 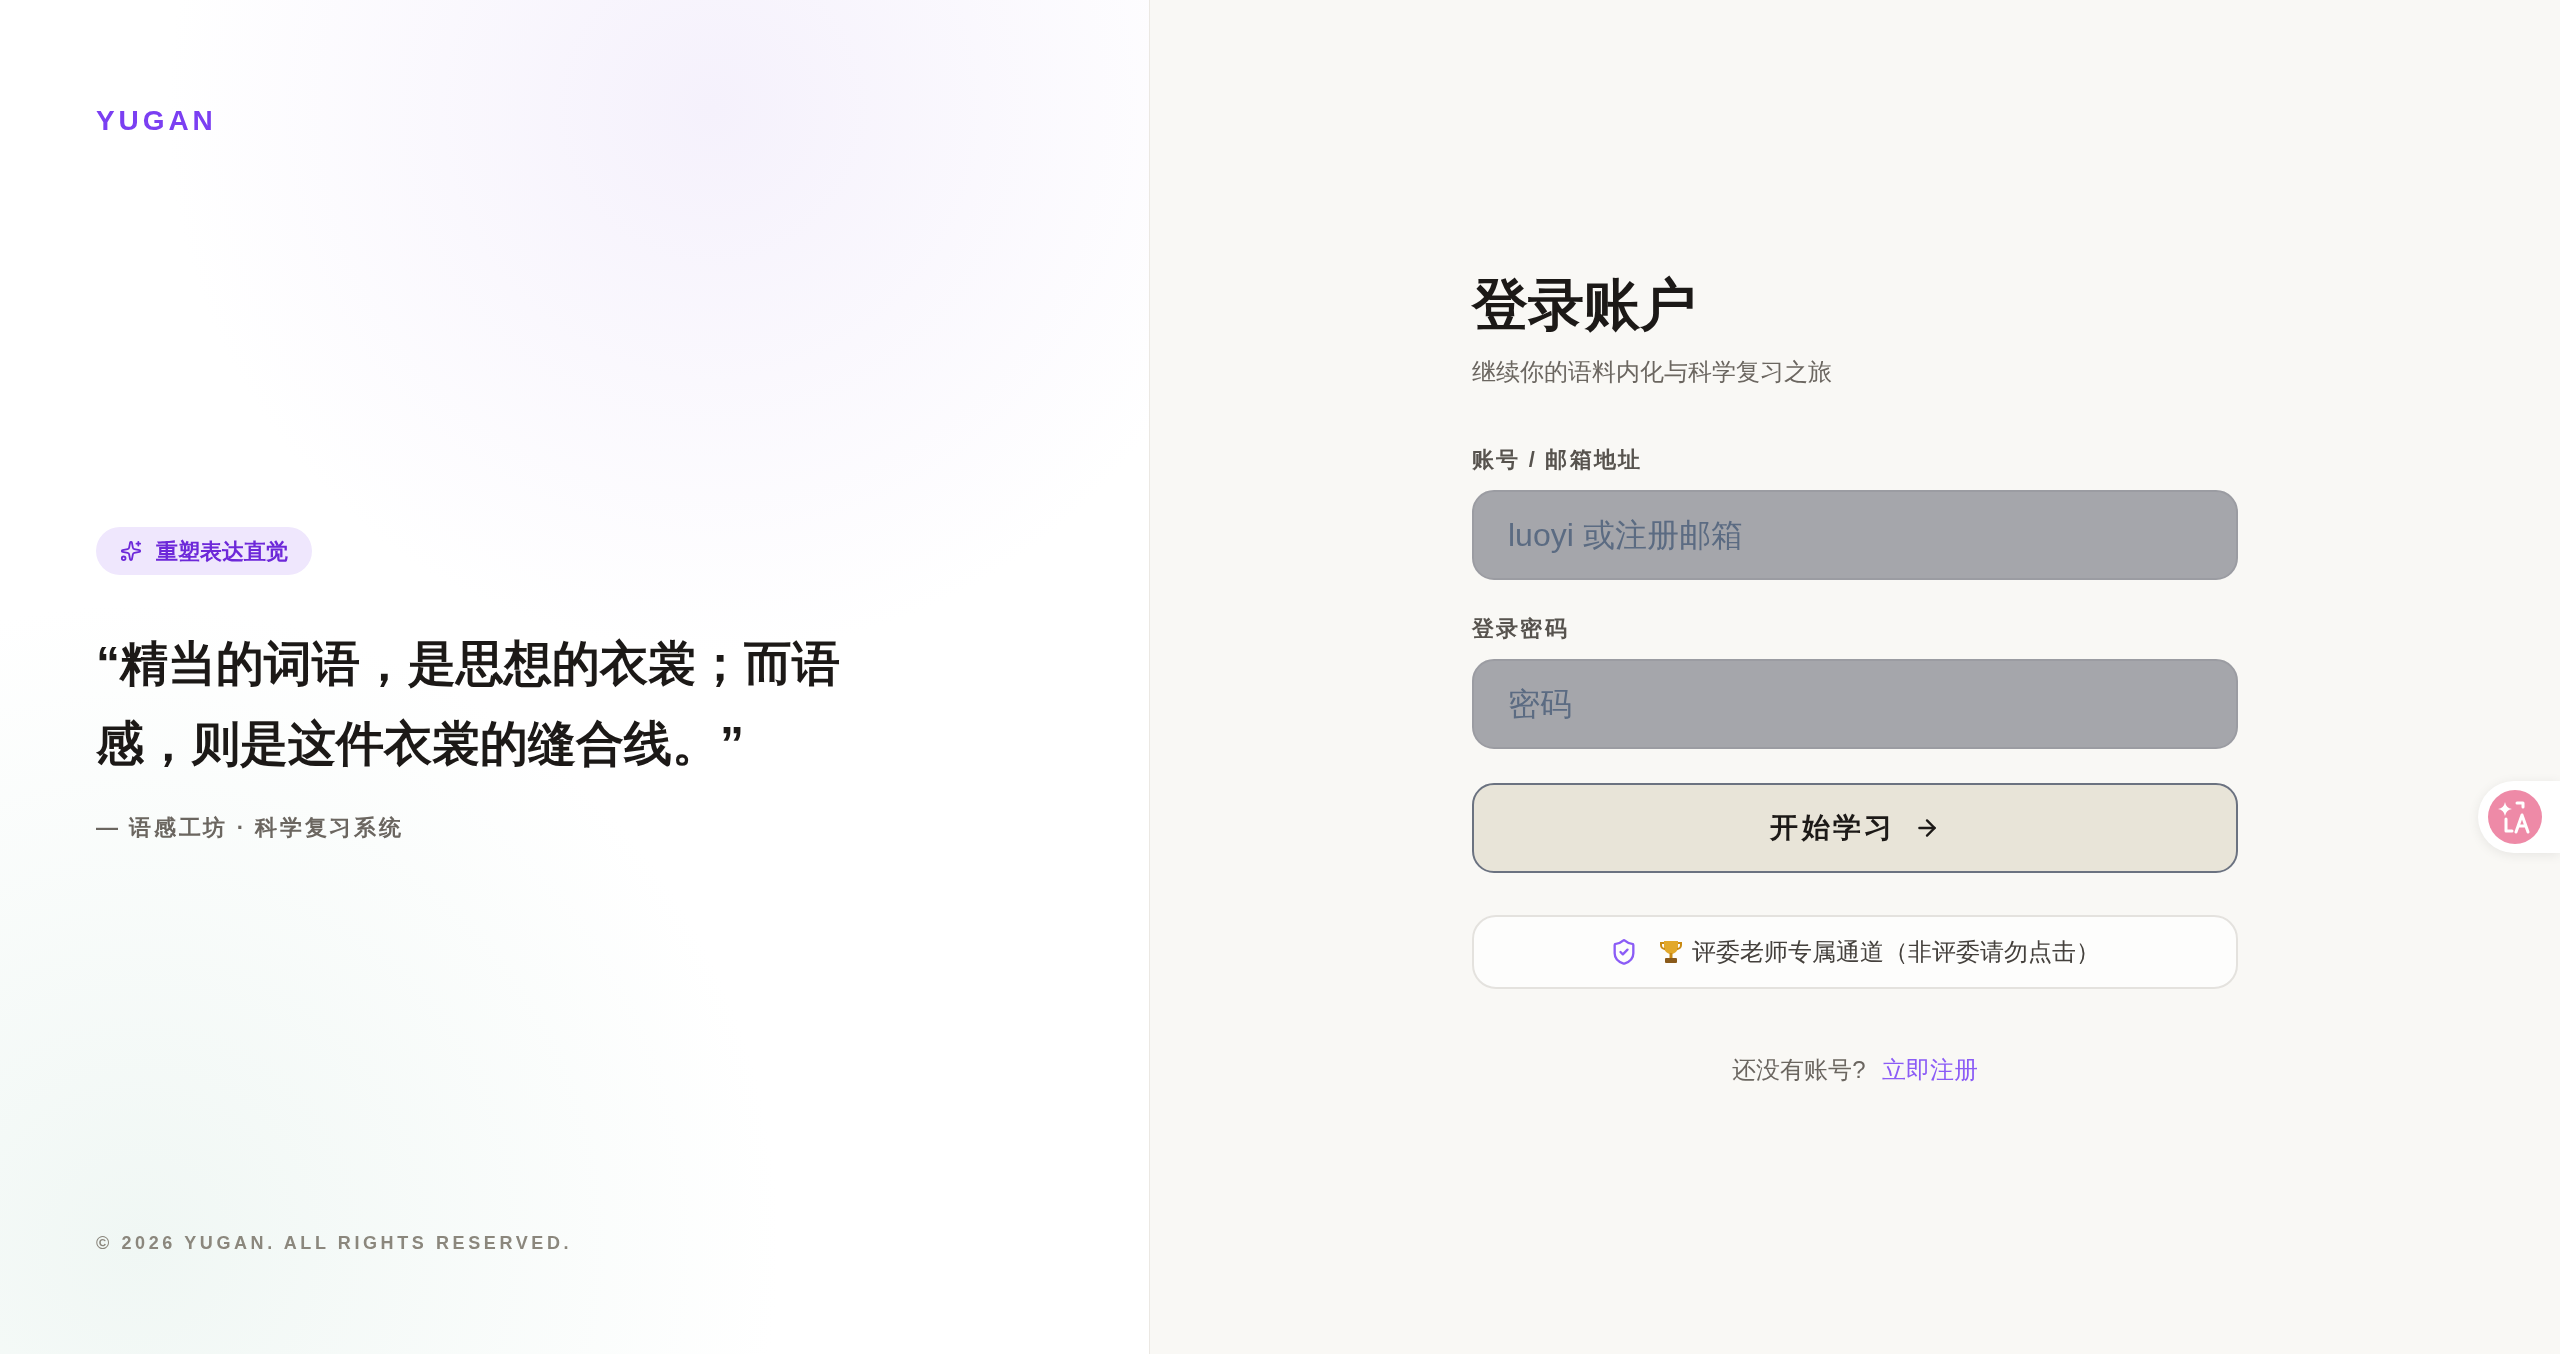 I want to click on login-subtitle: 继续你的语料内化与科学复习之旅, so click(x=1652, y=372).